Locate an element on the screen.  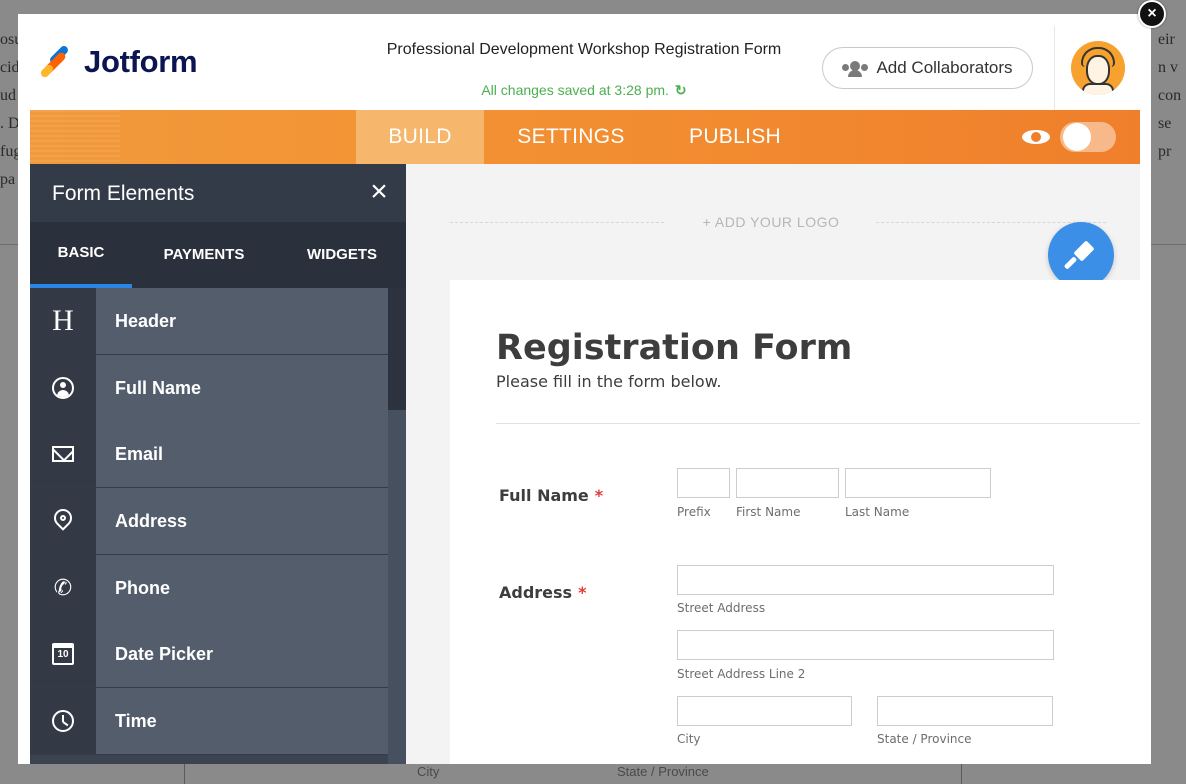
users-icon is located at coordinates (855, 68).